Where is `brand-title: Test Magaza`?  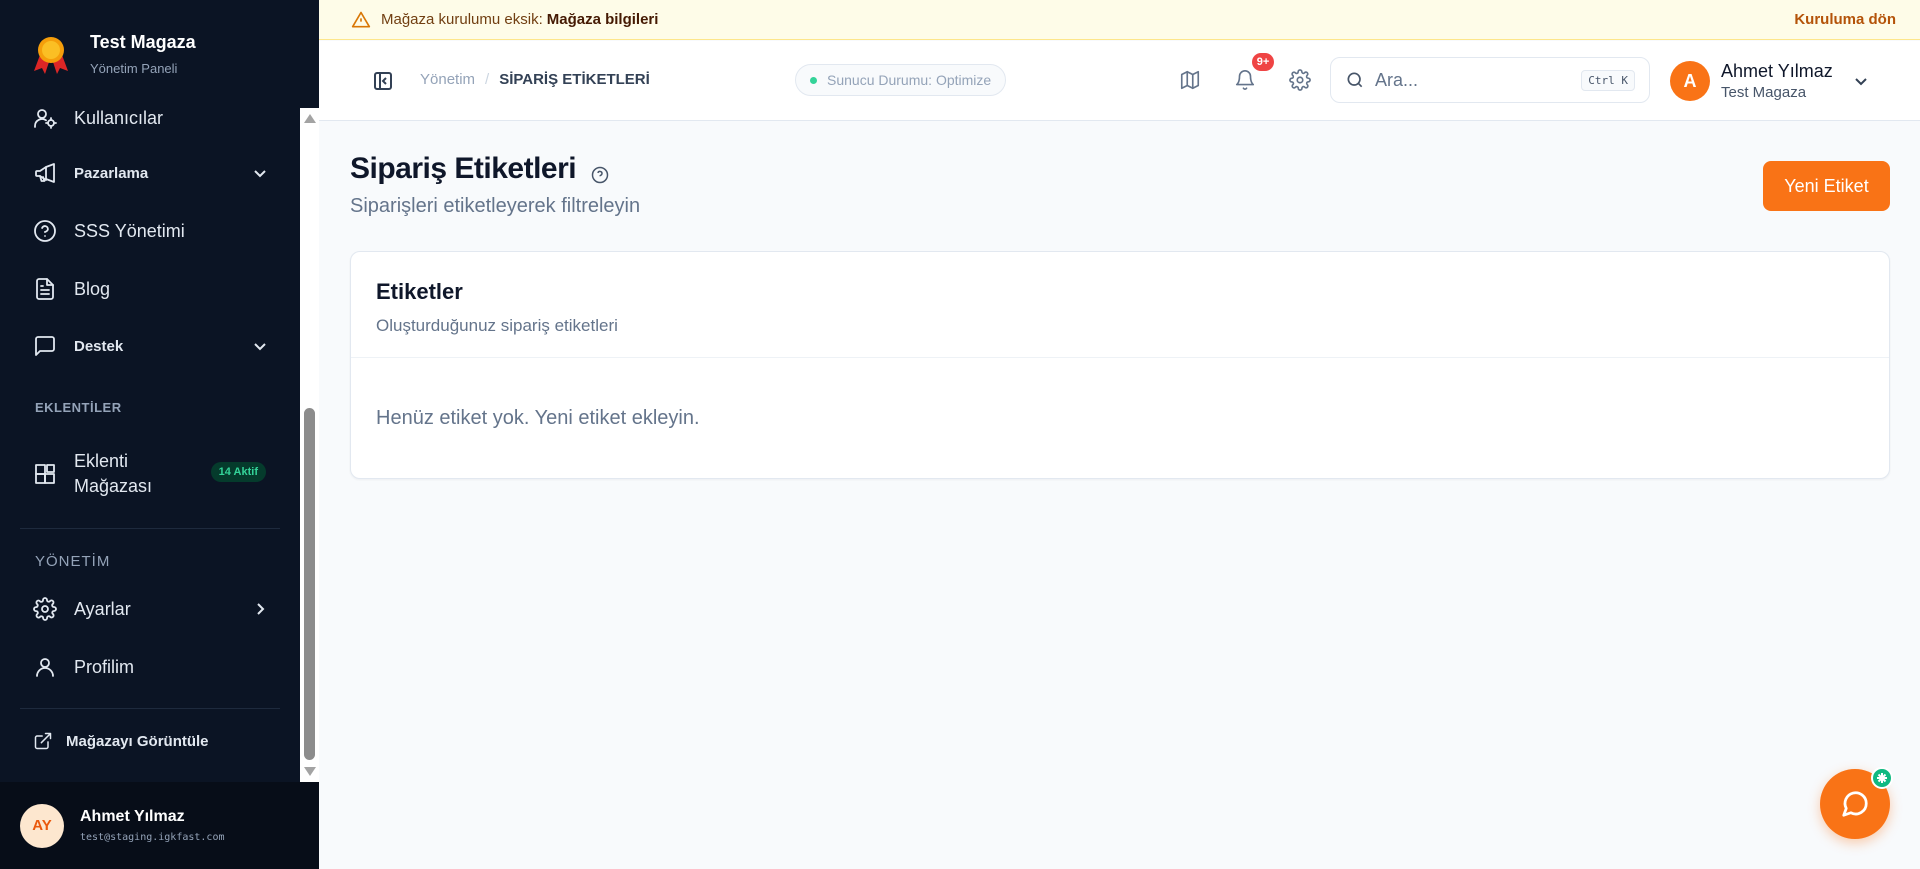 brand-title: Test Magaza is located at coordinates (143, 42).